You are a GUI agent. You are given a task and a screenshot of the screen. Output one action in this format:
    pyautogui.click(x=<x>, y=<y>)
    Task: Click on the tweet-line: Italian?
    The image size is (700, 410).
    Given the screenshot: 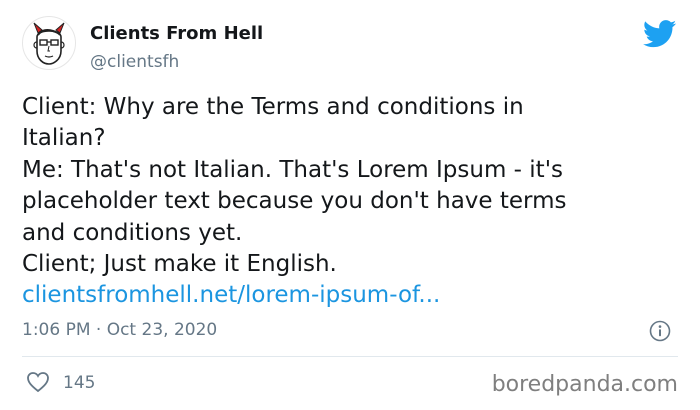 What is the action you would take?
    pyautogui.click(x=64, y=138)
    